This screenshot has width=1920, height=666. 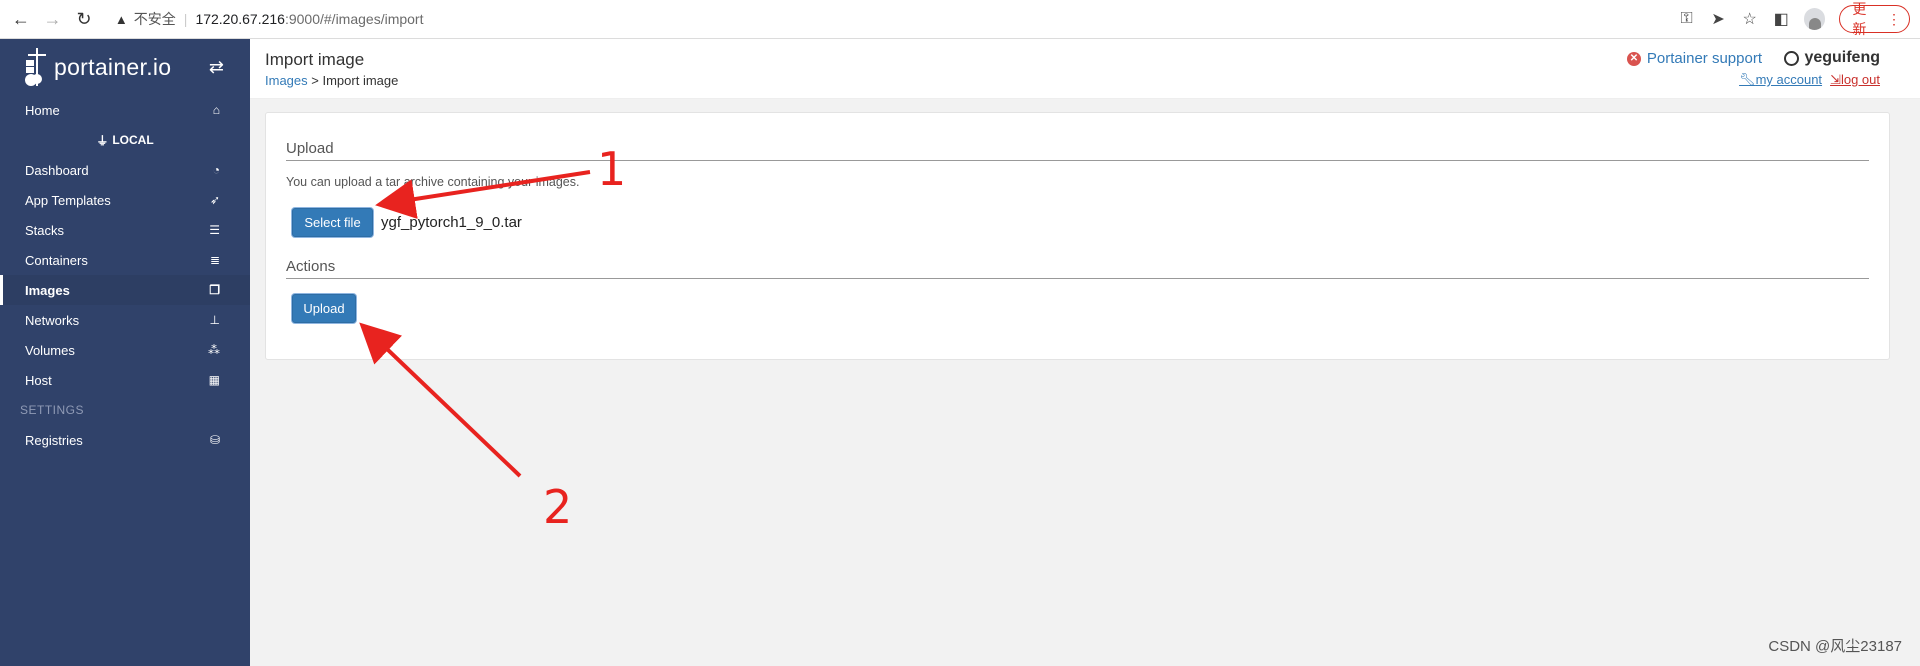 I want to click on upload-button: Upload, so click(x=324, y=308).